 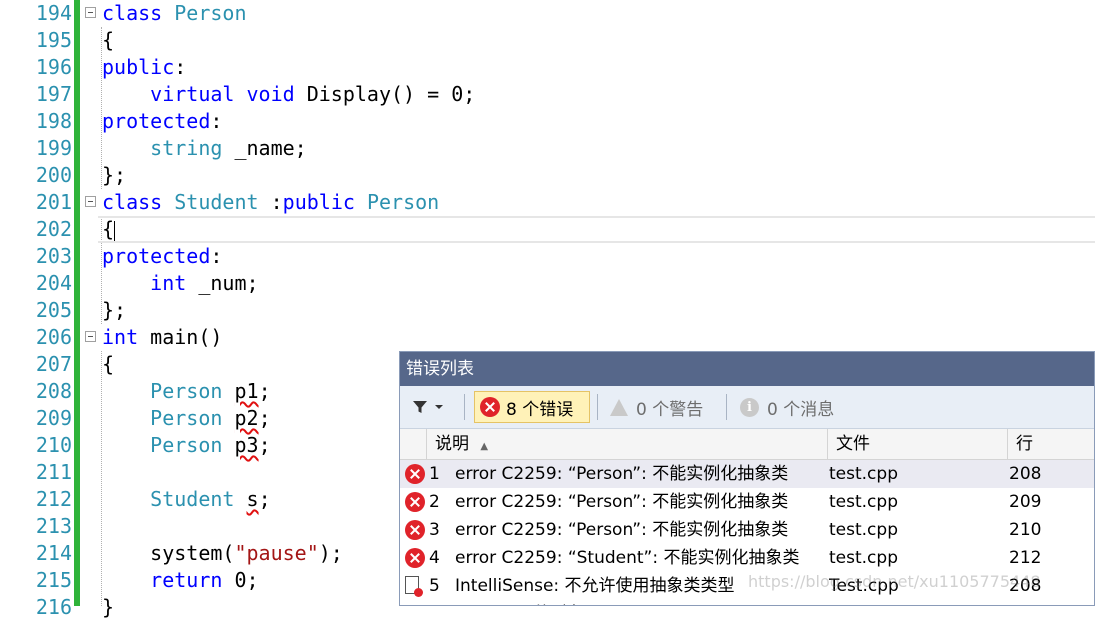 I want to click on line-number: 201, so click(x=53, y=202).